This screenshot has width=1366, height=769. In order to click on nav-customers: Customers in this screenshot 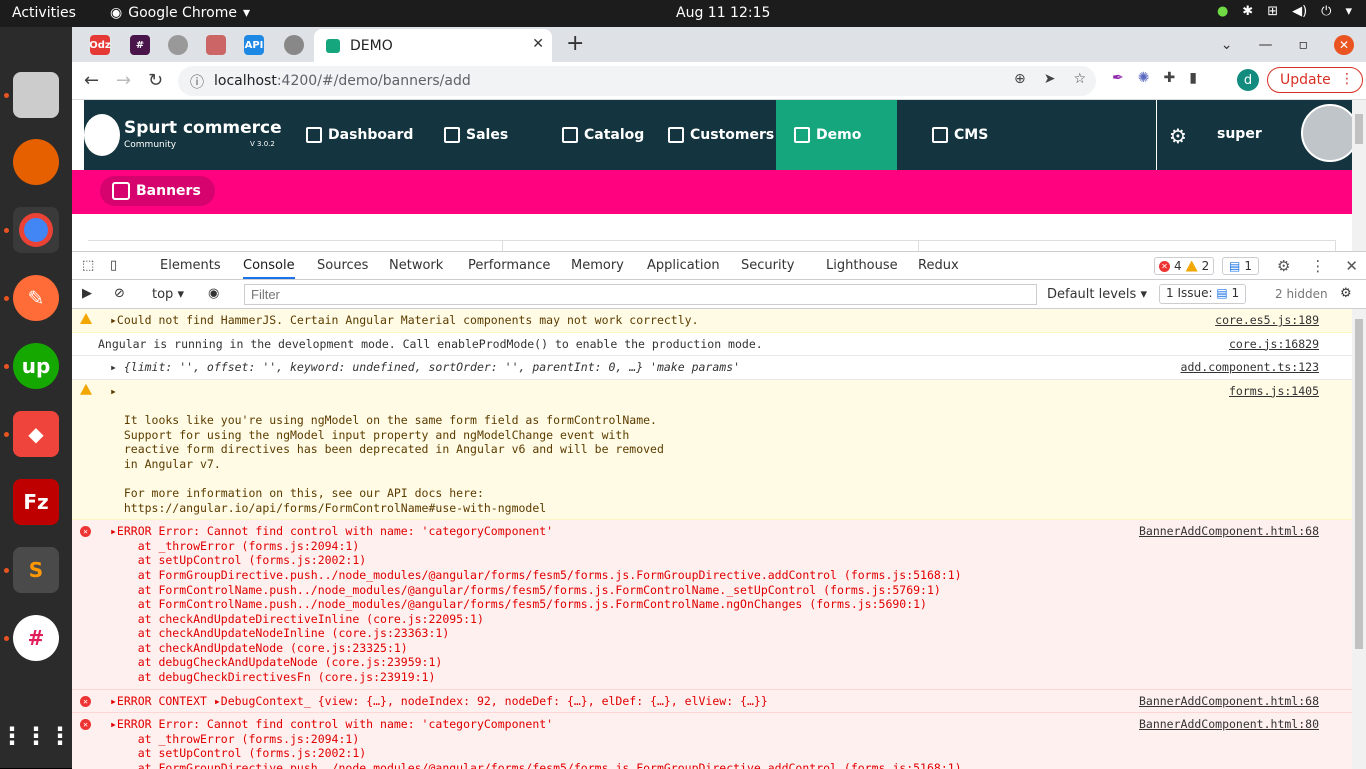, I will do `click(721, 135)`.